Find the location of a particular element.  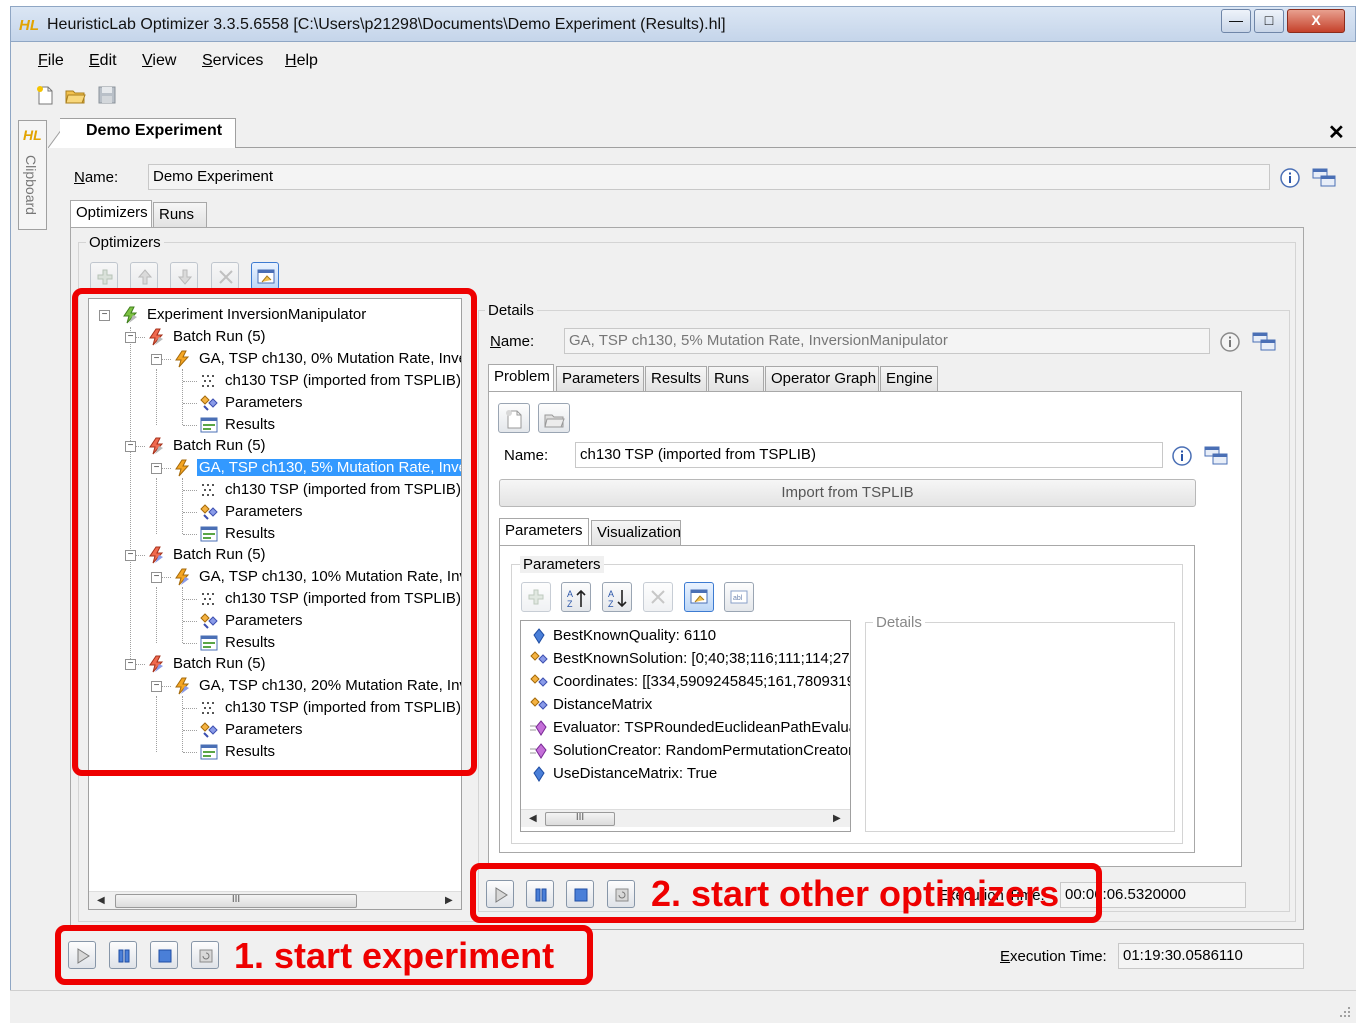

details-name-label: Name: is located at coordinates (512, 341).